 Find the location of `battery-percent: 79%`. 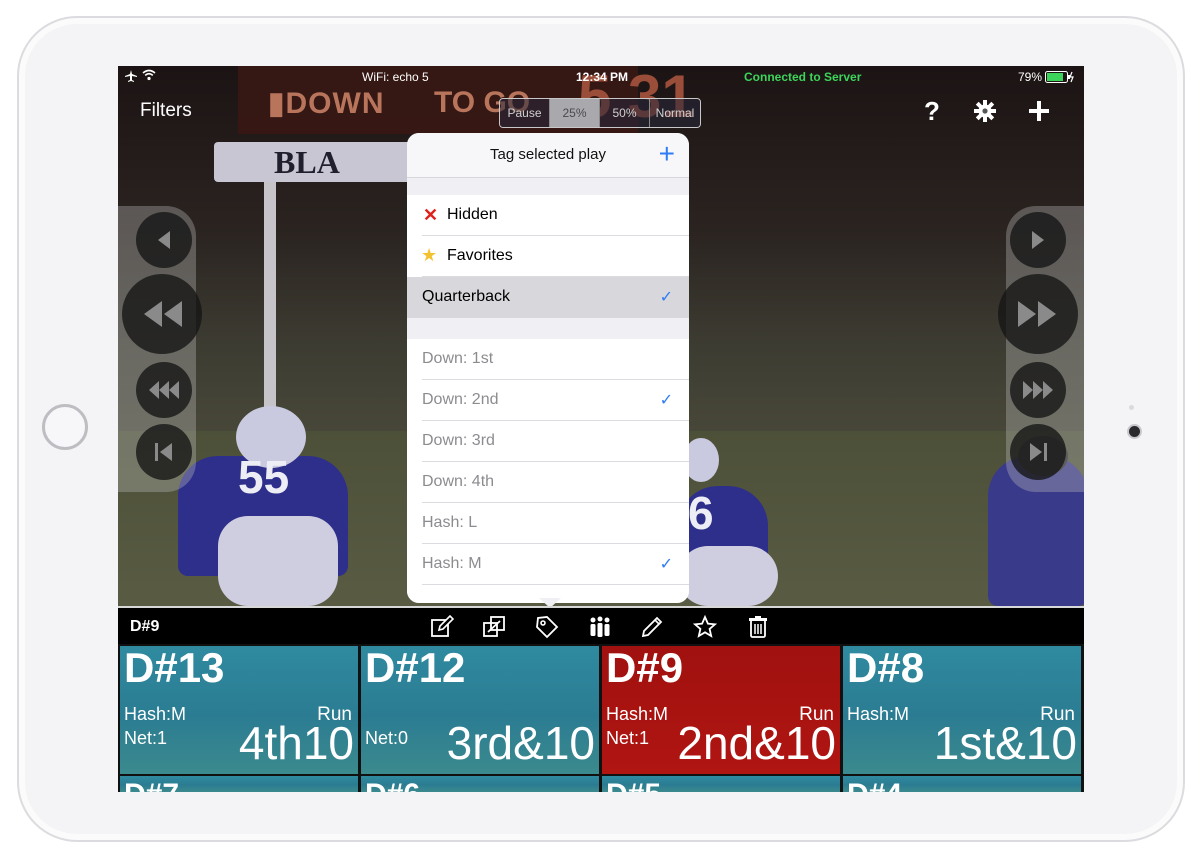

battery-percent: 79% is located at coordinates (1030, 77).